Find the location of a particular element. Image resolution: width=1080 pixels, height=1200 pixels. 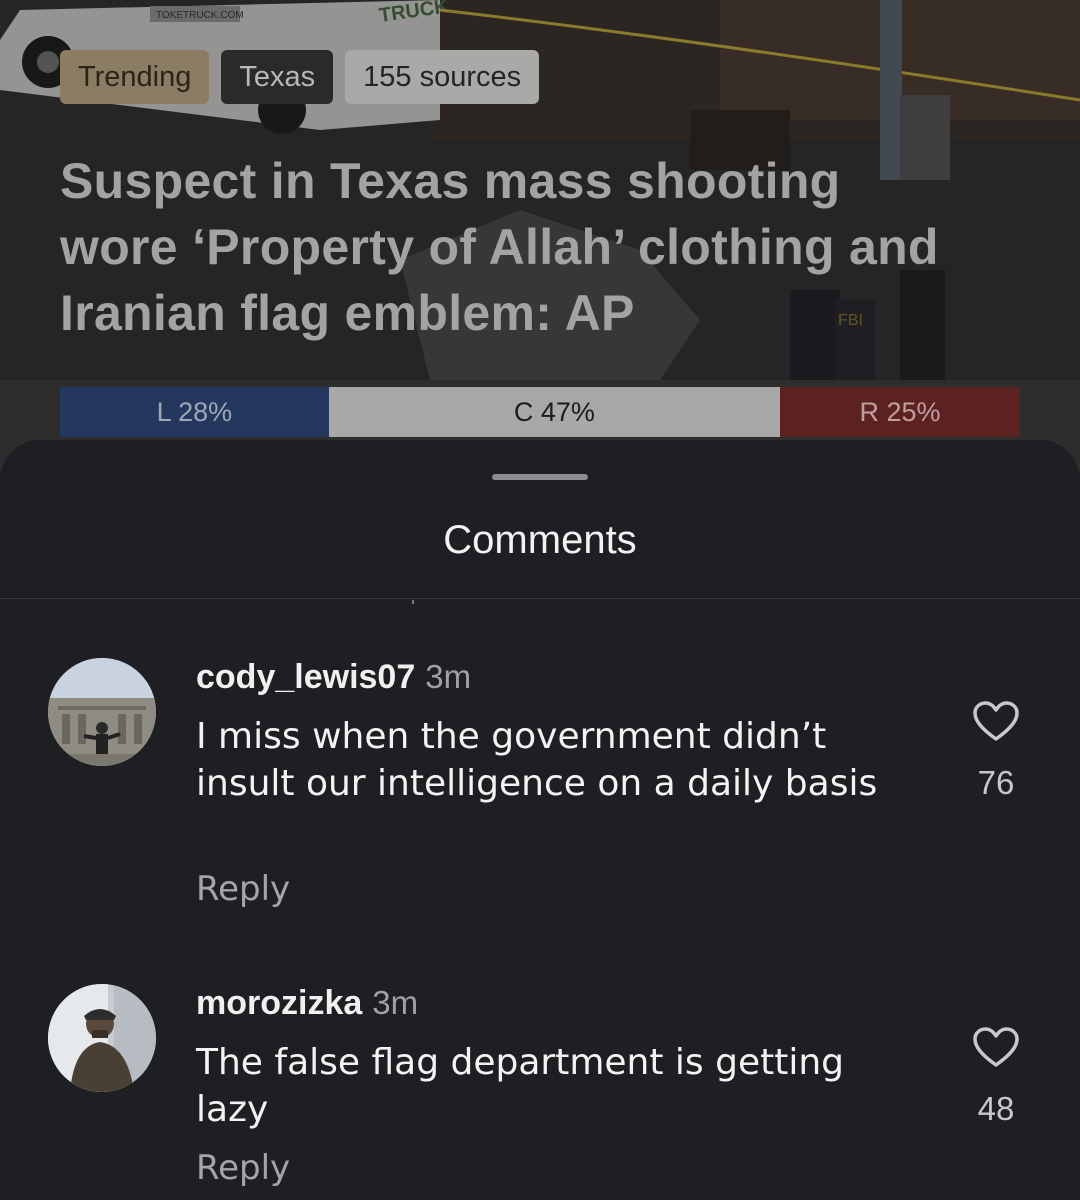

header-divider is located at coordinates (540, 598).